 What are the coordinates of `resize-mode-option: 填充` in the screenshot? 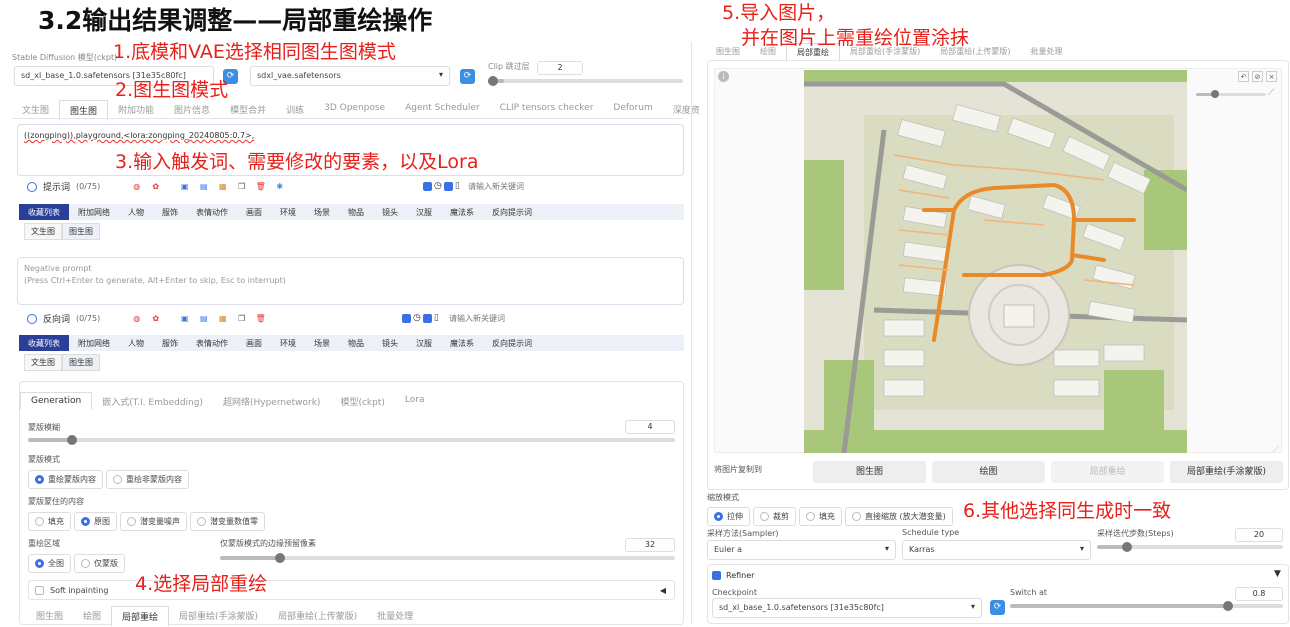 It's located at (820, 516).